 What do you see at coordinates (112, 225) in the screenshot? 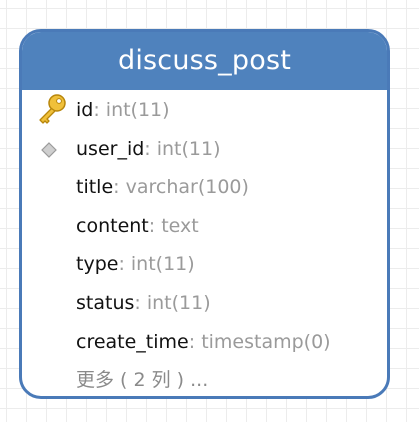
I see `column-name: content` at bounding box center [112, 225].